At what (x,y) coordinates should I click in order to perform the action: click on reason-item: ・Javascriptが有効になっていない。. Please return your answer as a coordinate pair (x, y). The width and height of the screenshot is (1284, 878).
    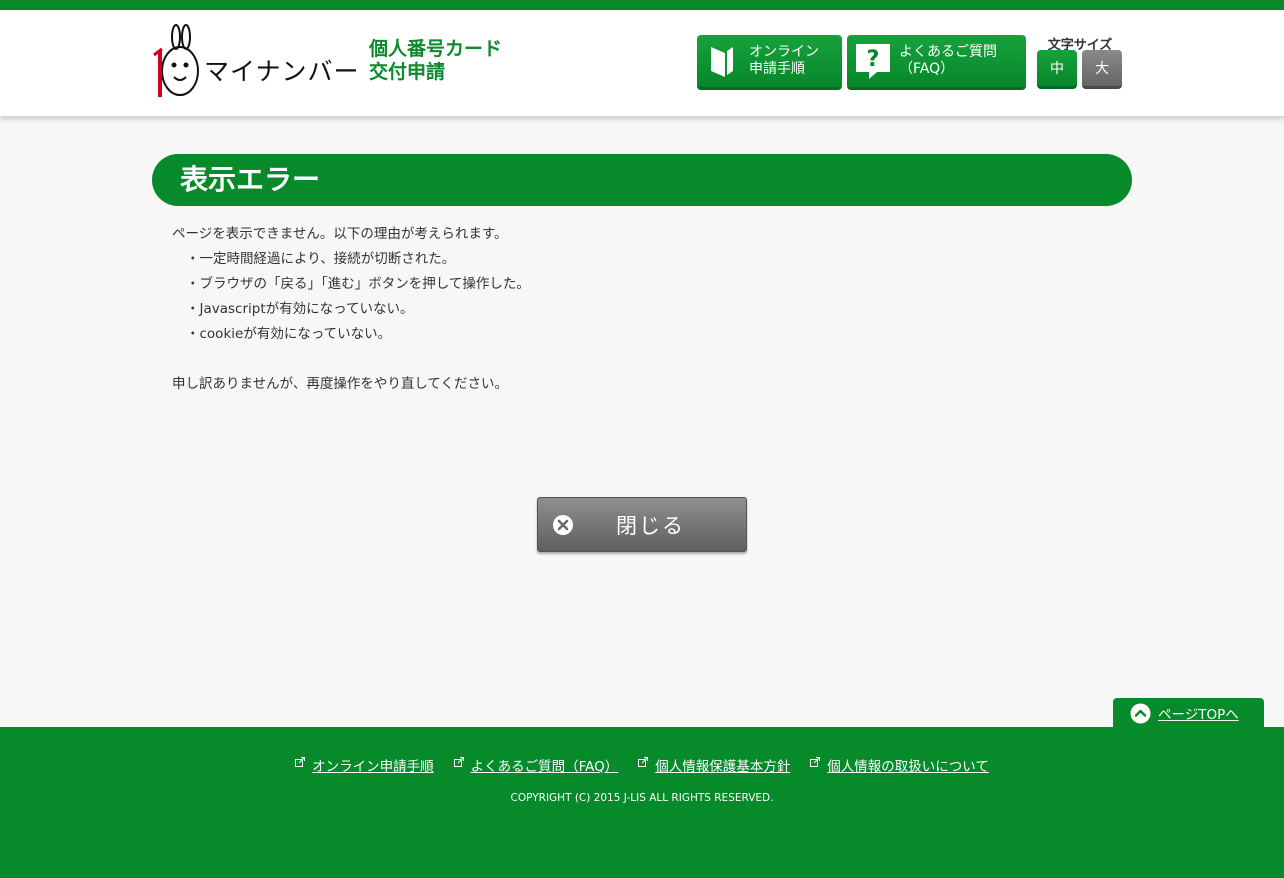
    Looking at the image, I should click on (300, 309).